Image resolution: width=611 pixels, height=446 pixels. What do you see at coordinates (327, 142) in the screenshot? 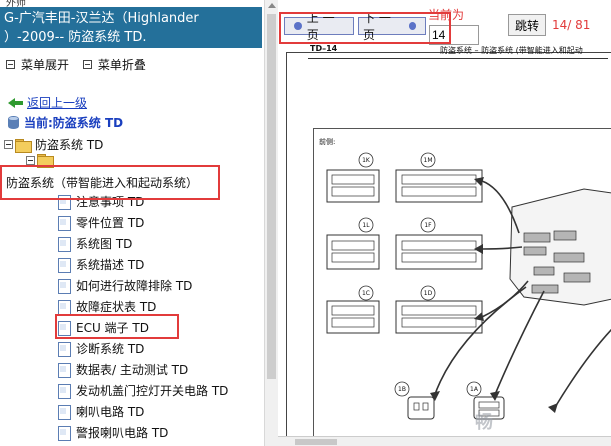
I see `front-side-label: 前侧:` at bounding box center [327, 142].